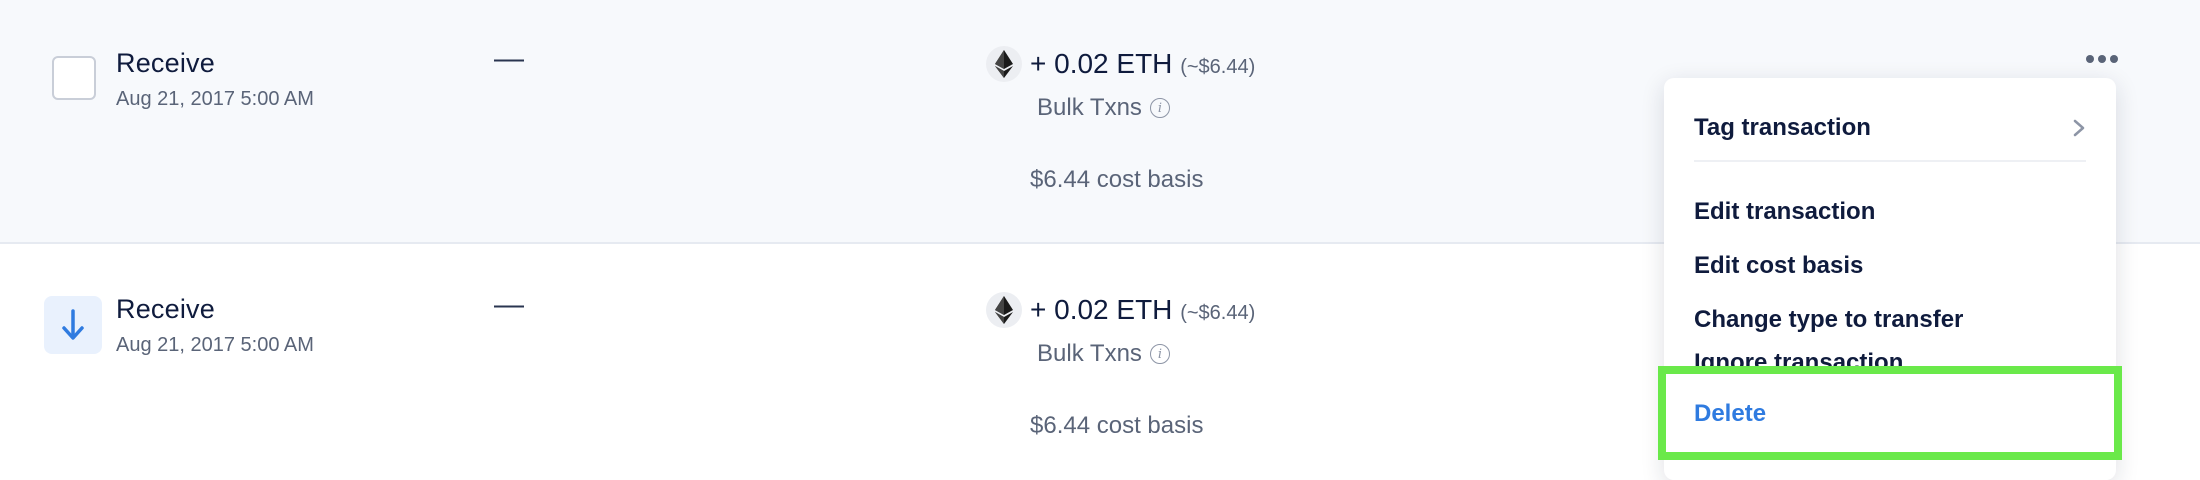 The image size is (2200, 480). Describe the element at coordinates (1890, 128) in the screenshot. I see `menu-item-tag-transaction: Tag transaction` at that location.